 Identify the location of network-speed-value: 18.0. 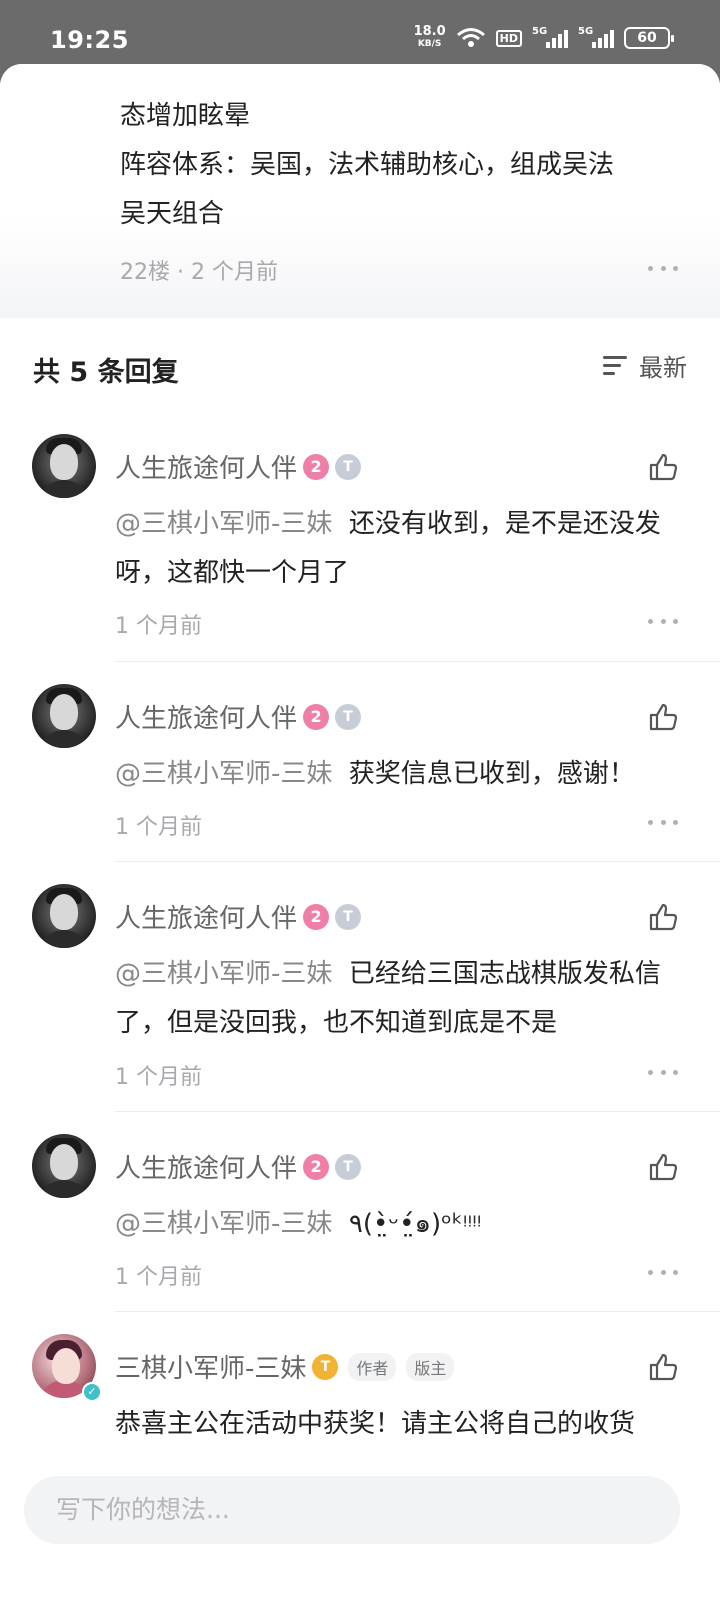
(429, 31).